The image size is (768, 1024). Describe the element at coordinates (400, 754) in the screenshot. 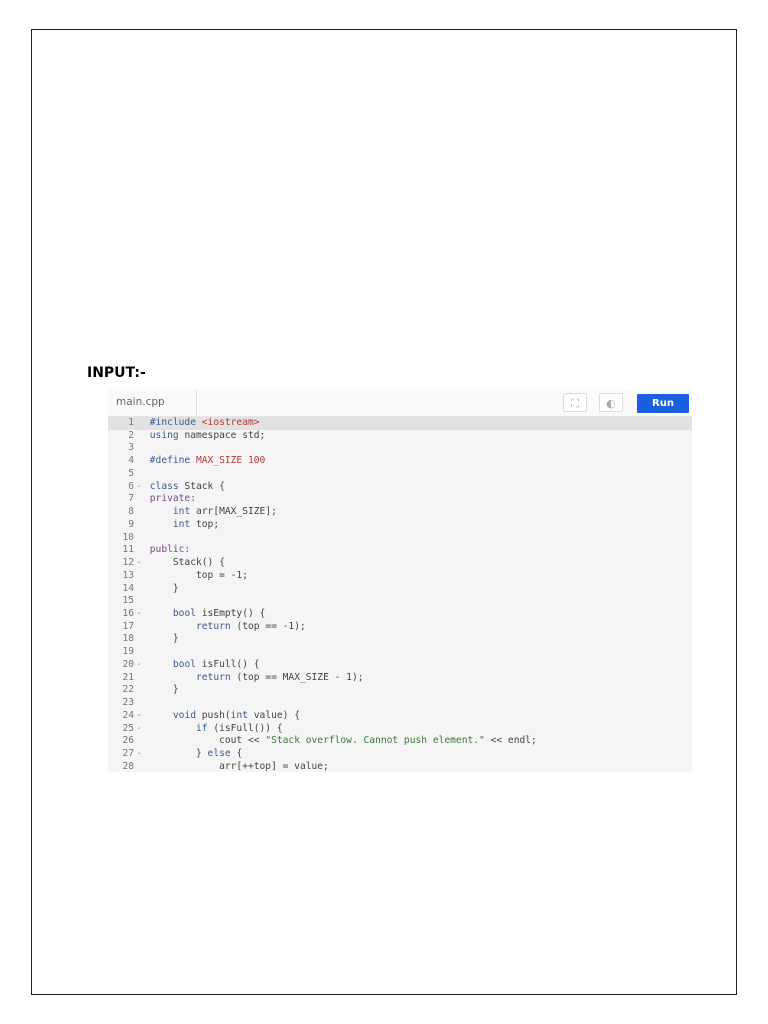

I see `code-line: 27- } else {` at that location.